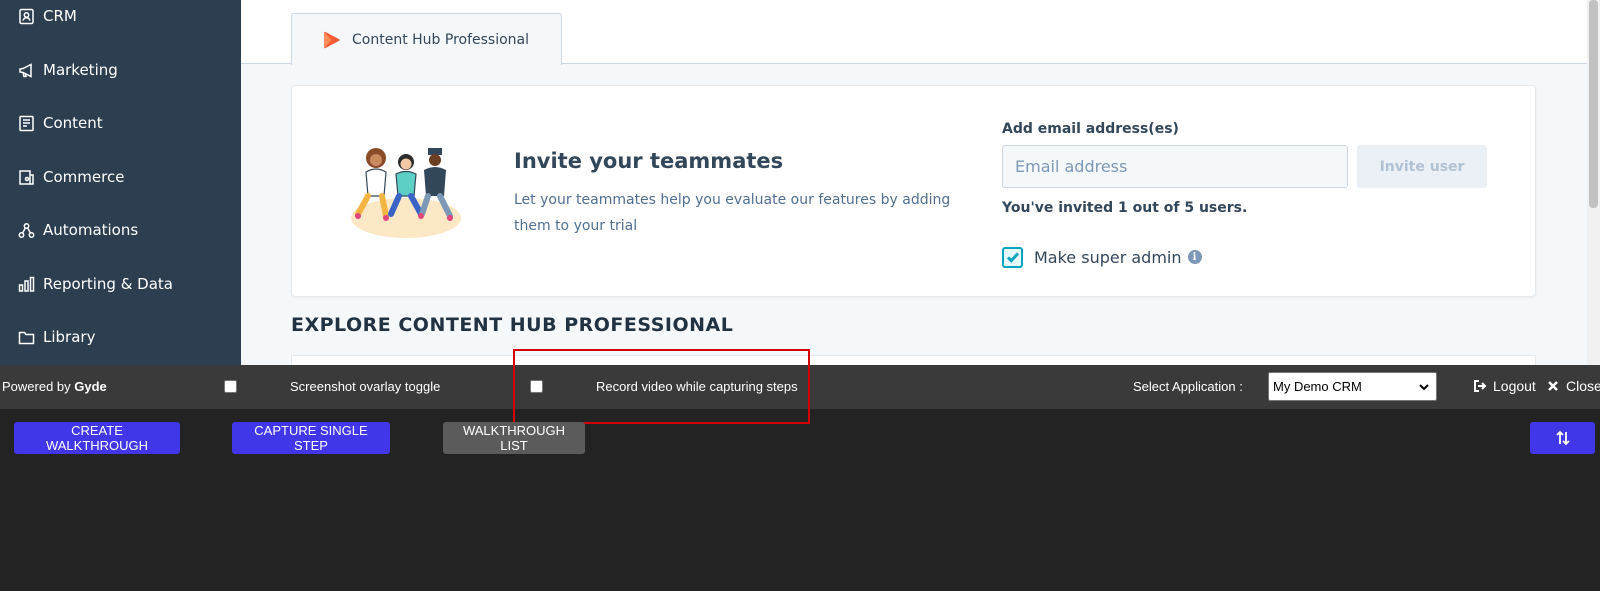 This screenshot has width=1600, height=591. Describe the element at coordinates (26, 230) in the screenshot. I see `workflow-icon` at that location.